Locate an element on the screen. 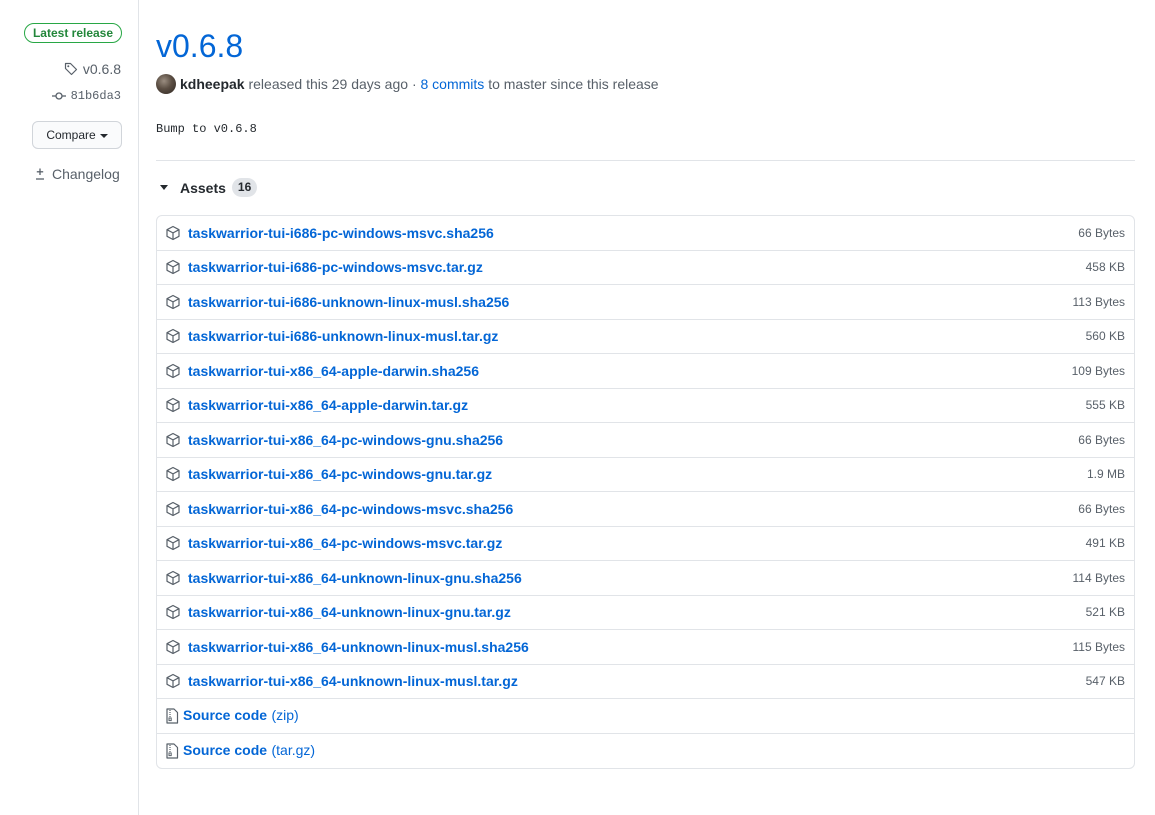 Image resolution: width=1155 pixels, height=815 pixels. asset-size: 521 KB is located at coordinates (1105, 612).